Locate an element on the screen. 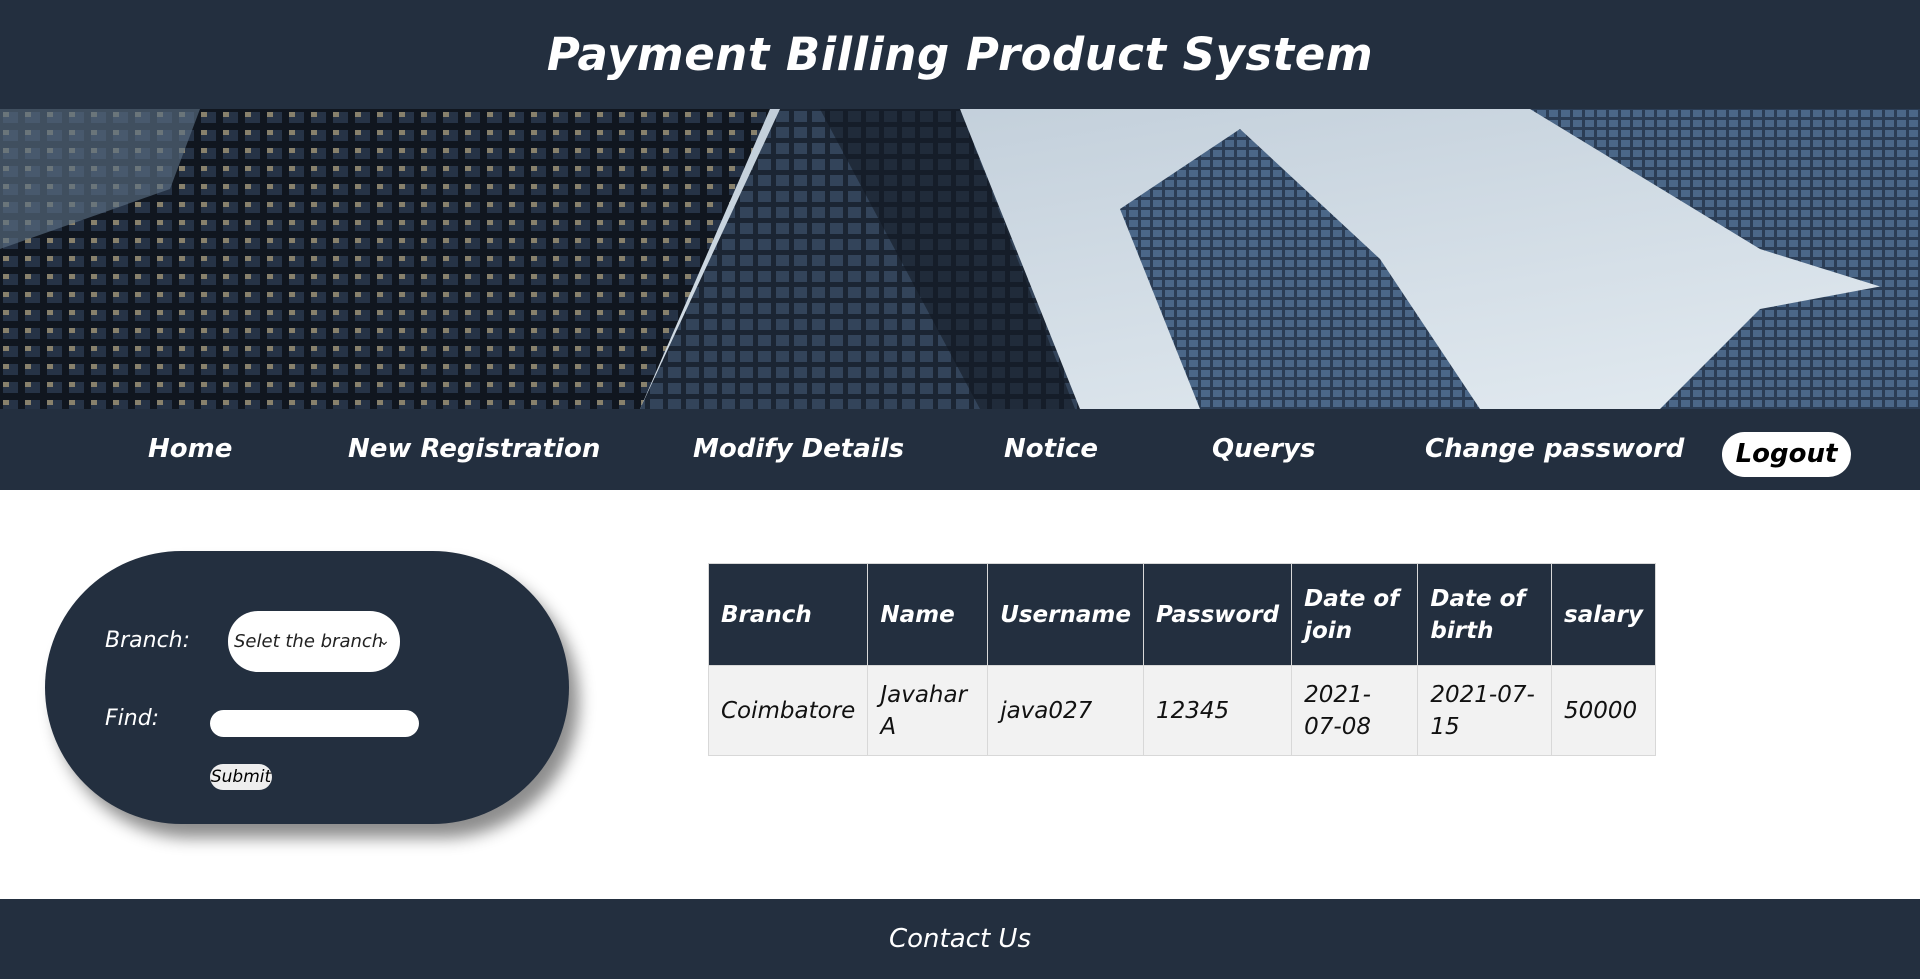  cell-username: java027 is located at coordinates (1065, 710).